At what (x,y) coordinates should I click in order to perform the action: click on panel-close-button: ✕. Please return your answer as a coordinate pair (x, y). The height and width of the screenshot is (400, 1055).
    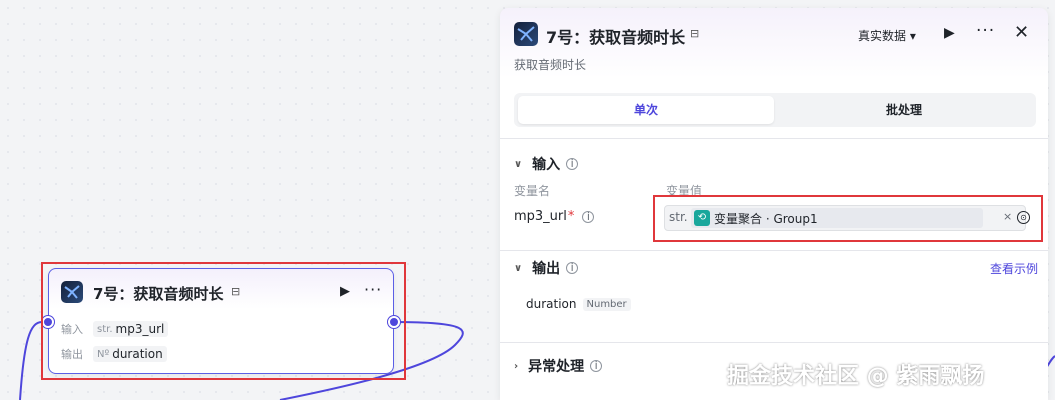
    Looking at the image, I should click on (1021, 32).